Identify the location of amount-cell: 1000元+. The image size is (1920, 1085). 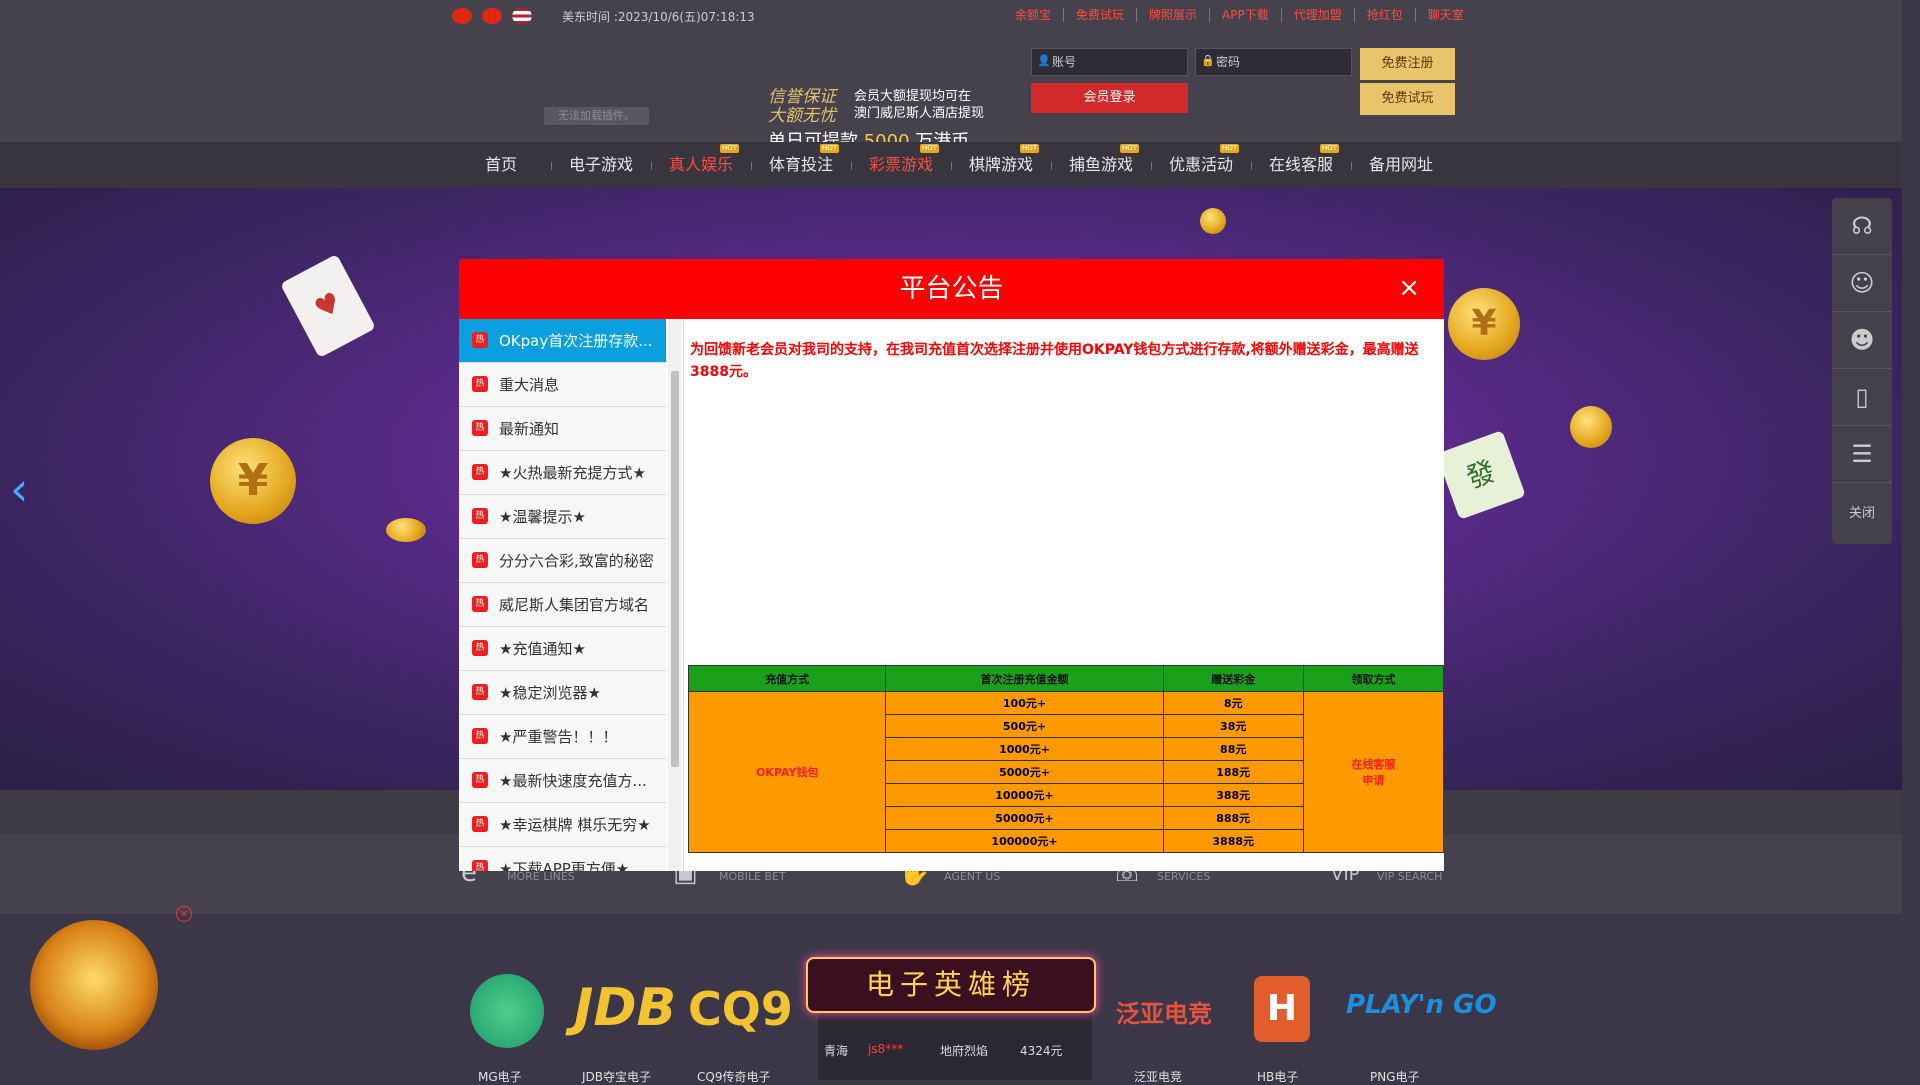
(1024, 749).